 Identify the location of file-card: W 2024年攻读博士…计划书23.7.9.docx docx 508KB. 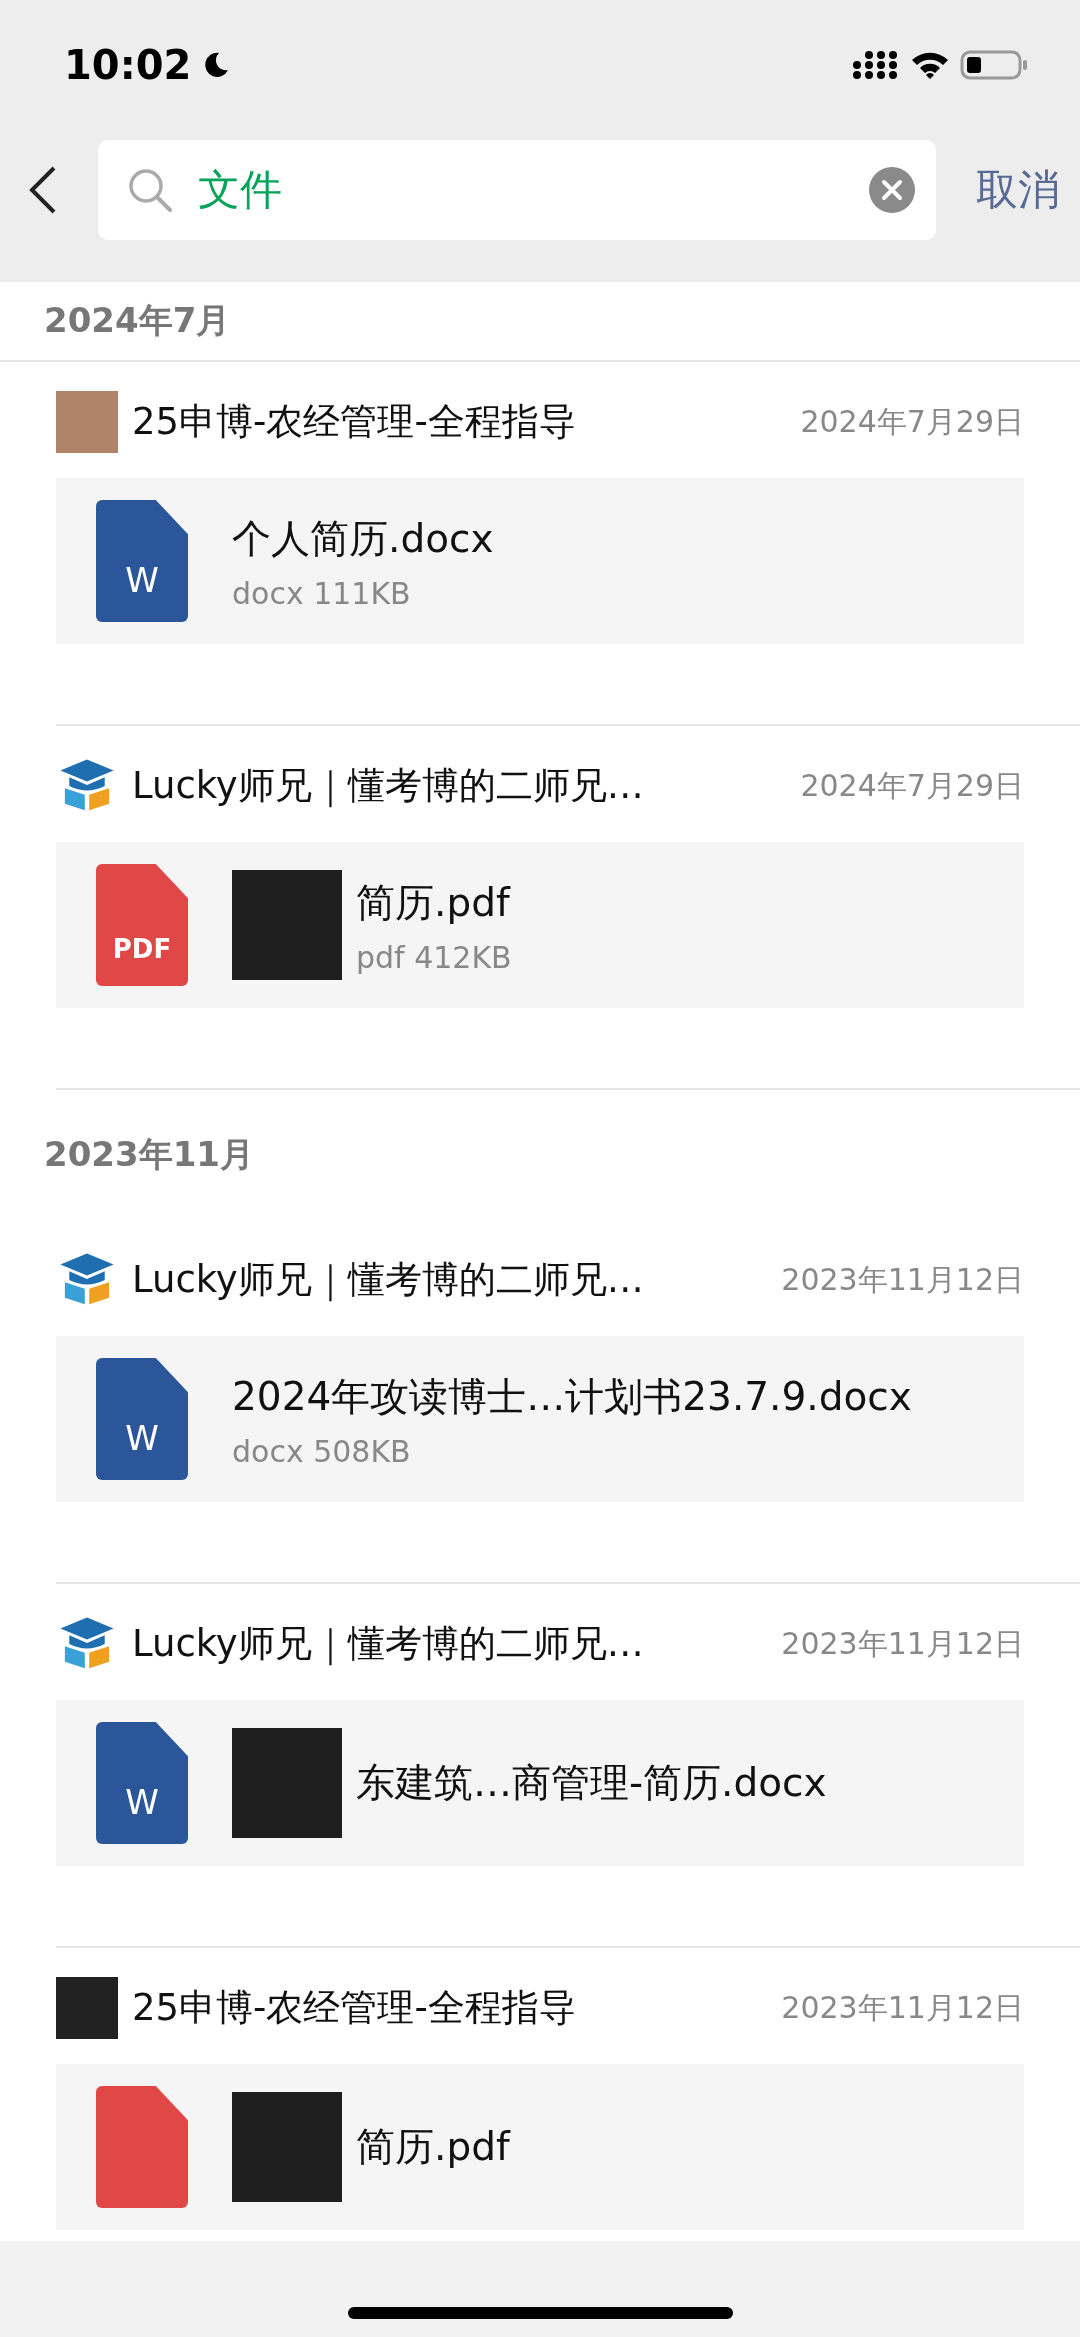
(540, 1419).